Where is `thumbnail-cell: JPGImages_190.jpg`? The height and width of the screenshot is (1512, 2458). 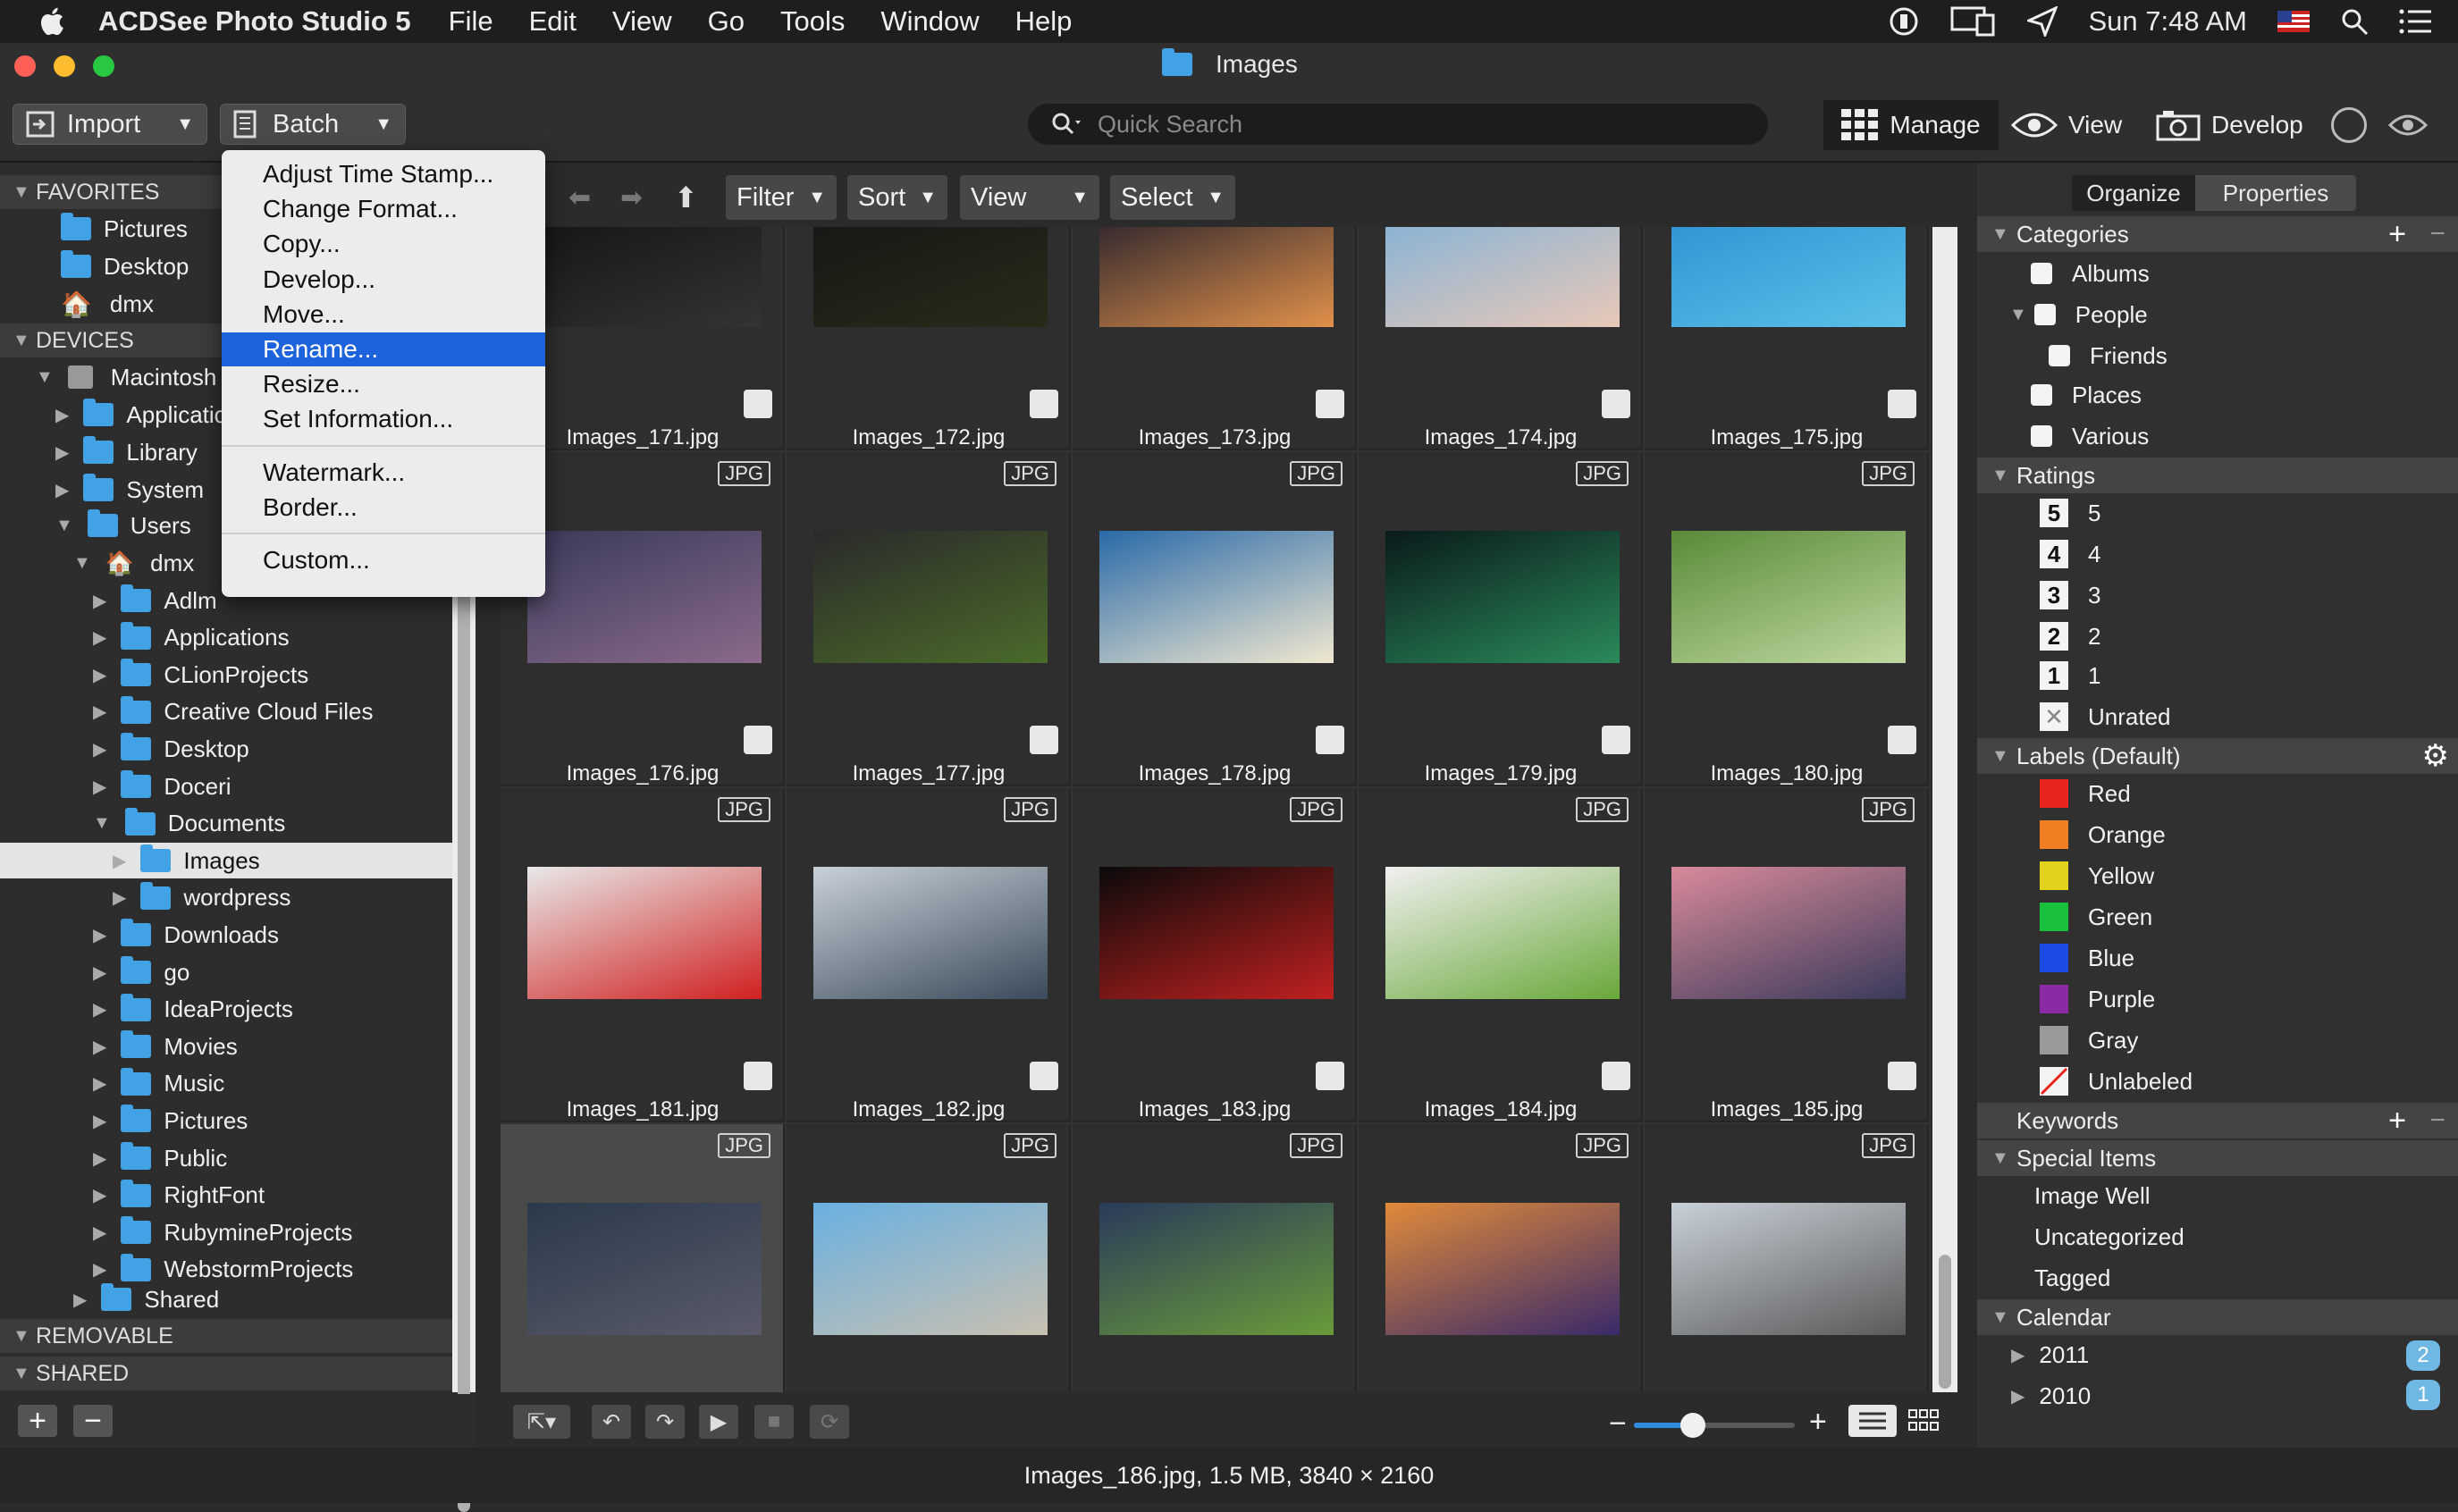 thumbnail-cell: JPGImages_190.jpg is located at coordinates (1787, 1258).